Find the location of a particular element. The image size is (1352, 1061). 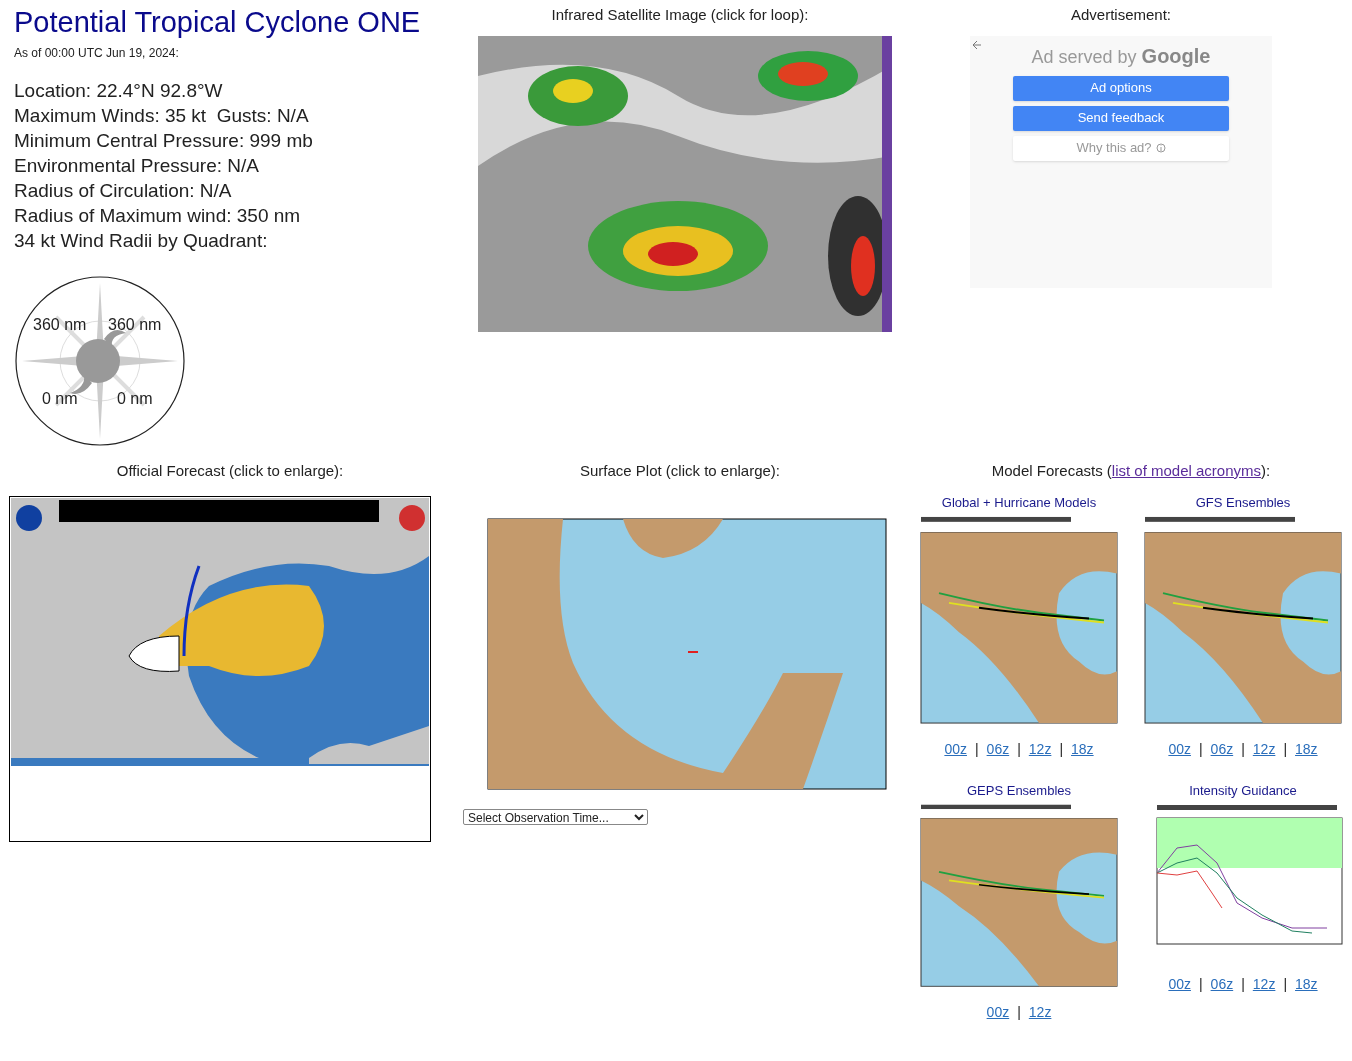

section-heading: Model Forecasts ( is located at coordinates (1051, 471).